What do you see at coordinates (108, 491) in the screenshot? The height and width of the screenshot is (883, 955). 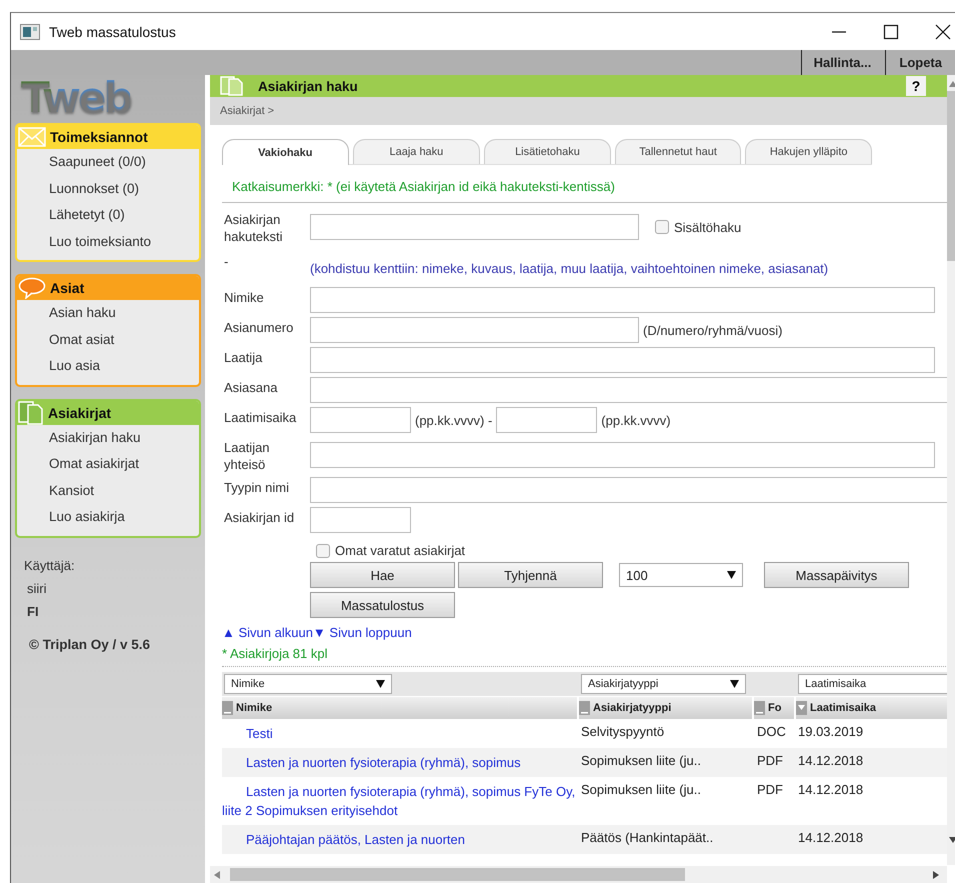 I see `nav-item: Kansiot` at bounding box center [108, 491].